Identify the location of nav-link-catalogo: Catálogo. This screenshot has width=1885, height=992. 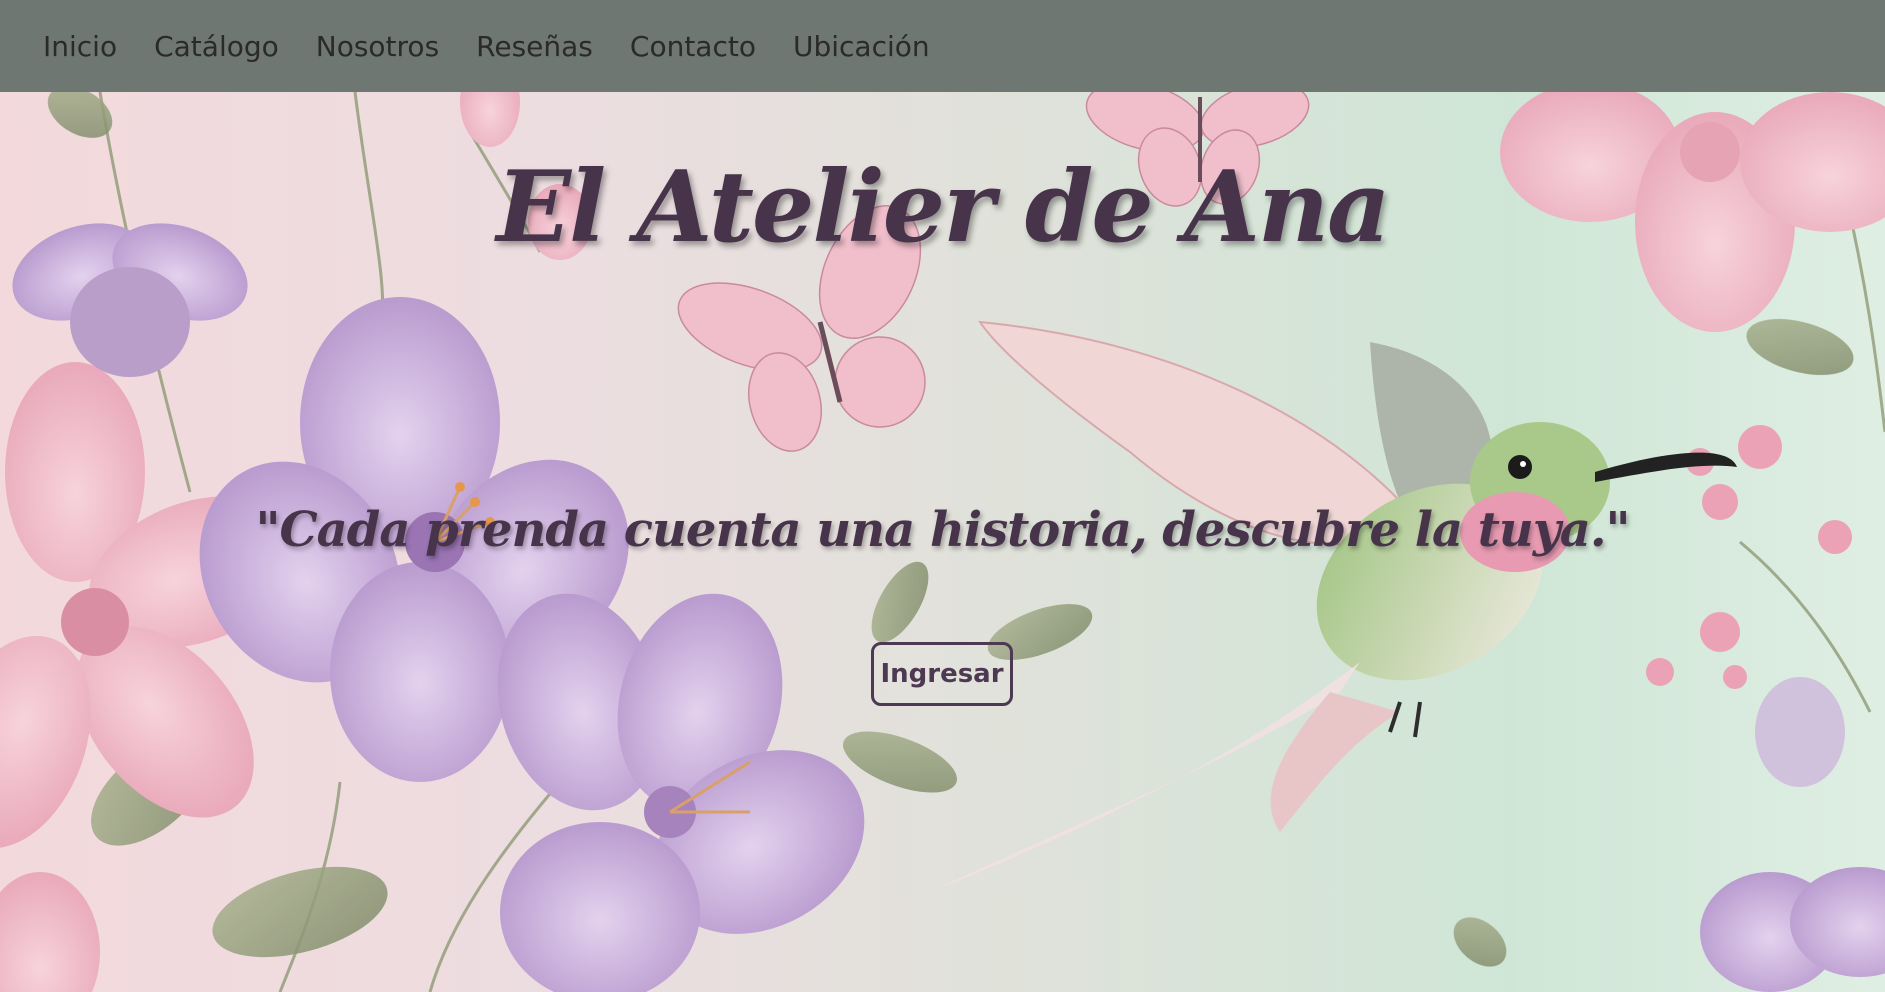
(216, 46).